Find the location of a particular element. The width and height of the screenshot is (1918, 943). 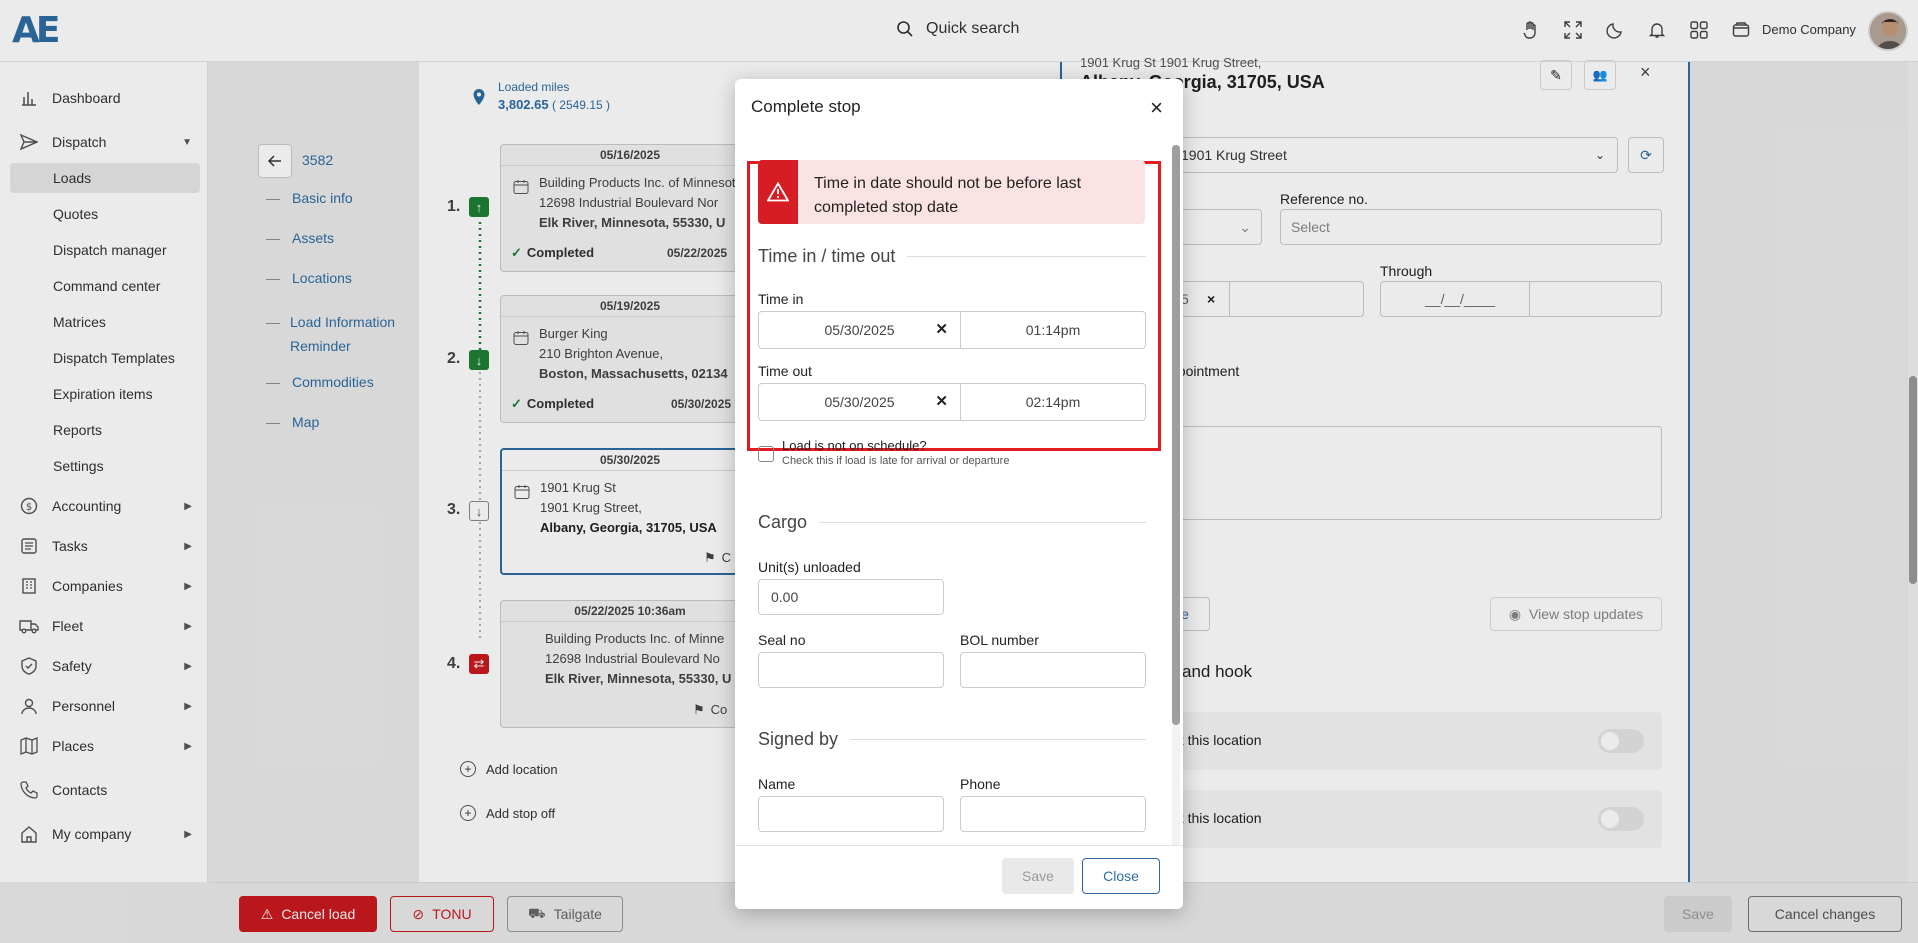

time-section-heading: Time in / time out is located at coordinates (952, 256).